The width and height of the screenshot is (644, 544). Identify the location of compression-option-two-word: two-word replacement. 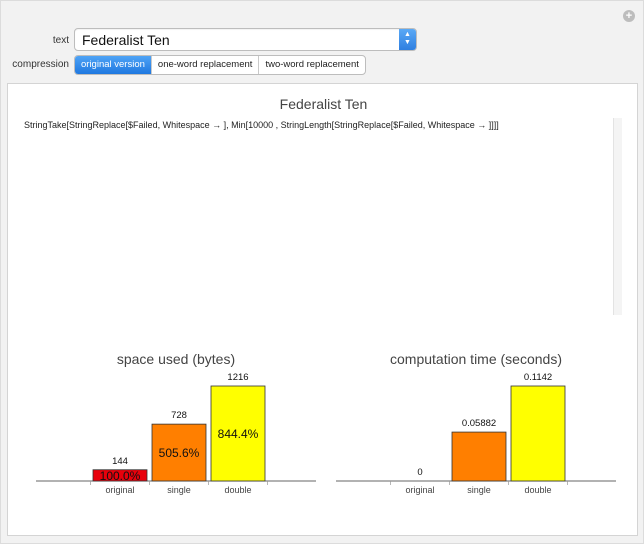
(311, 65).